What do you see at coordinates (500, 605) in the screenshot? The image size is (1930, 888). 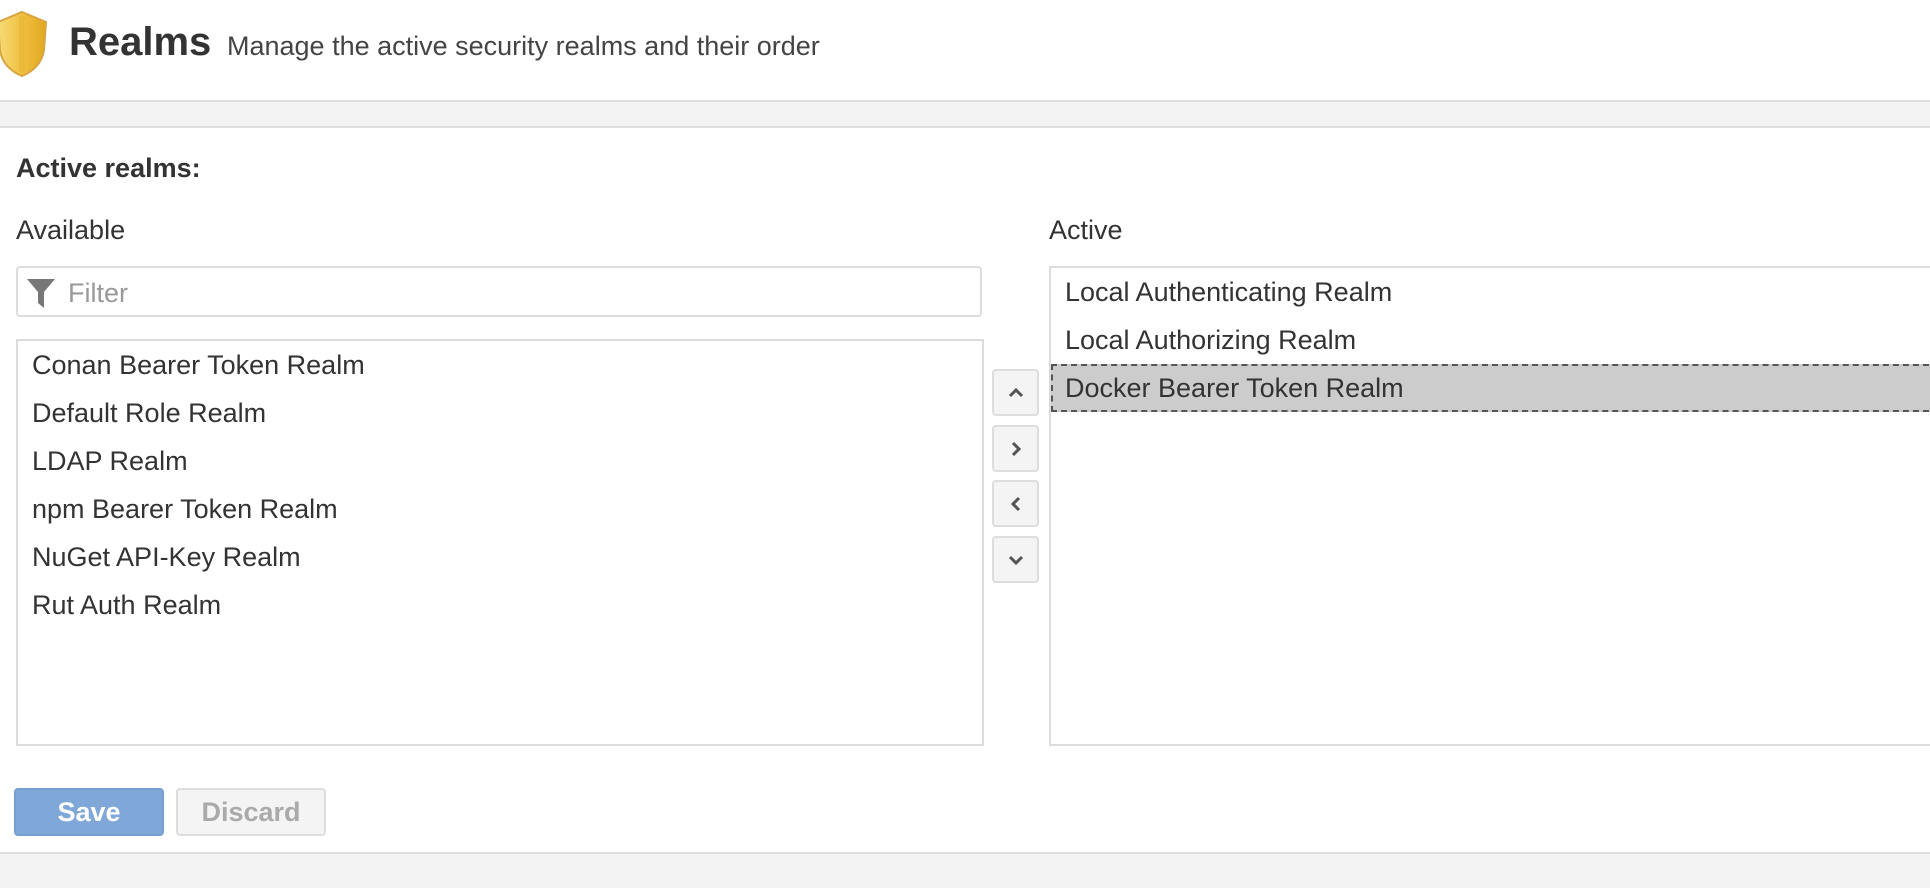 I see `list-item: Rut Auth Realm` at bounding box center [500, 605].